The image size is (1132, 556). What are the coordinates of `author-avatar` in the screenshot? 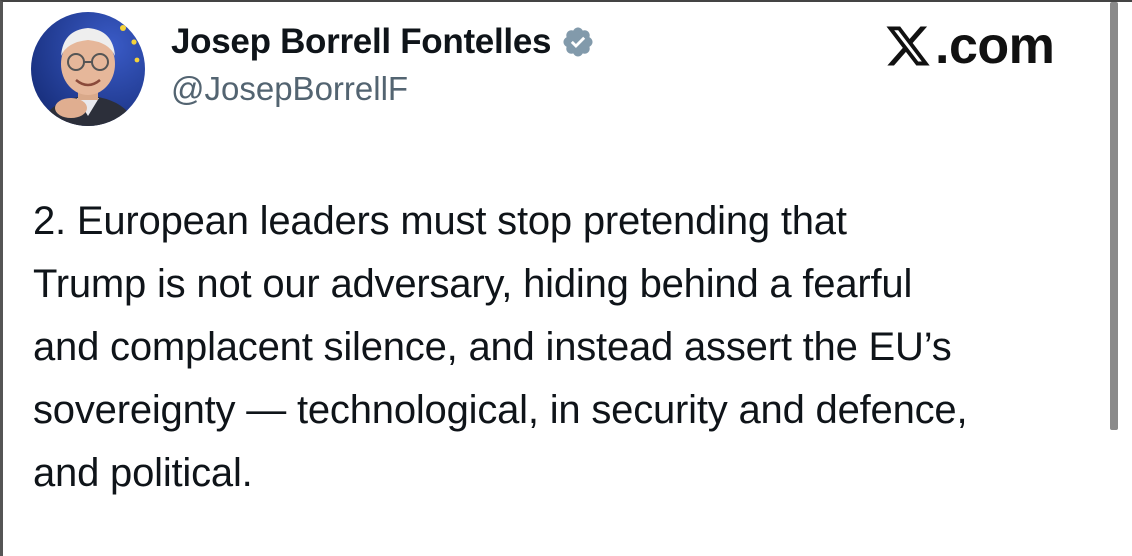 It's located at (88, 69).